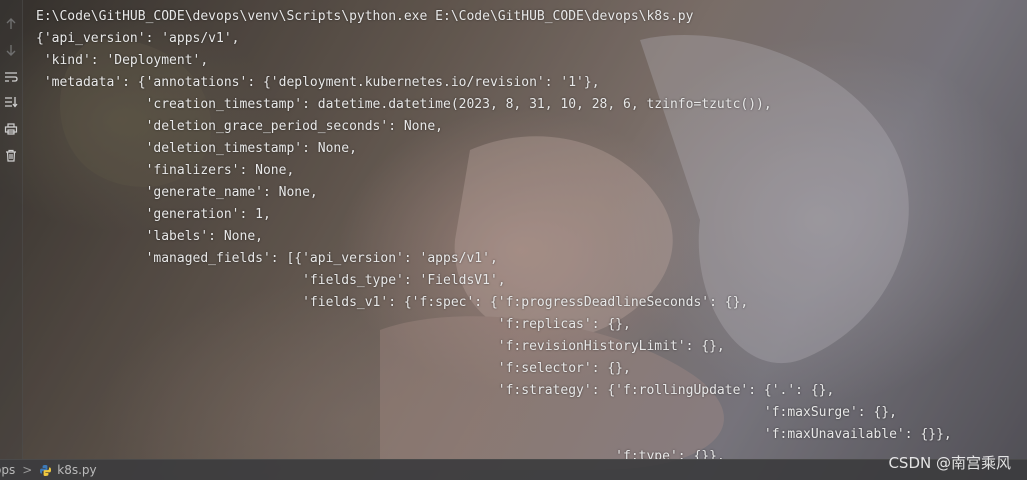 This screenshot has width=1027, height=480. Describe the element at coordinates (11, 230) in the screenshot. I see `console-toolbar` at that location.